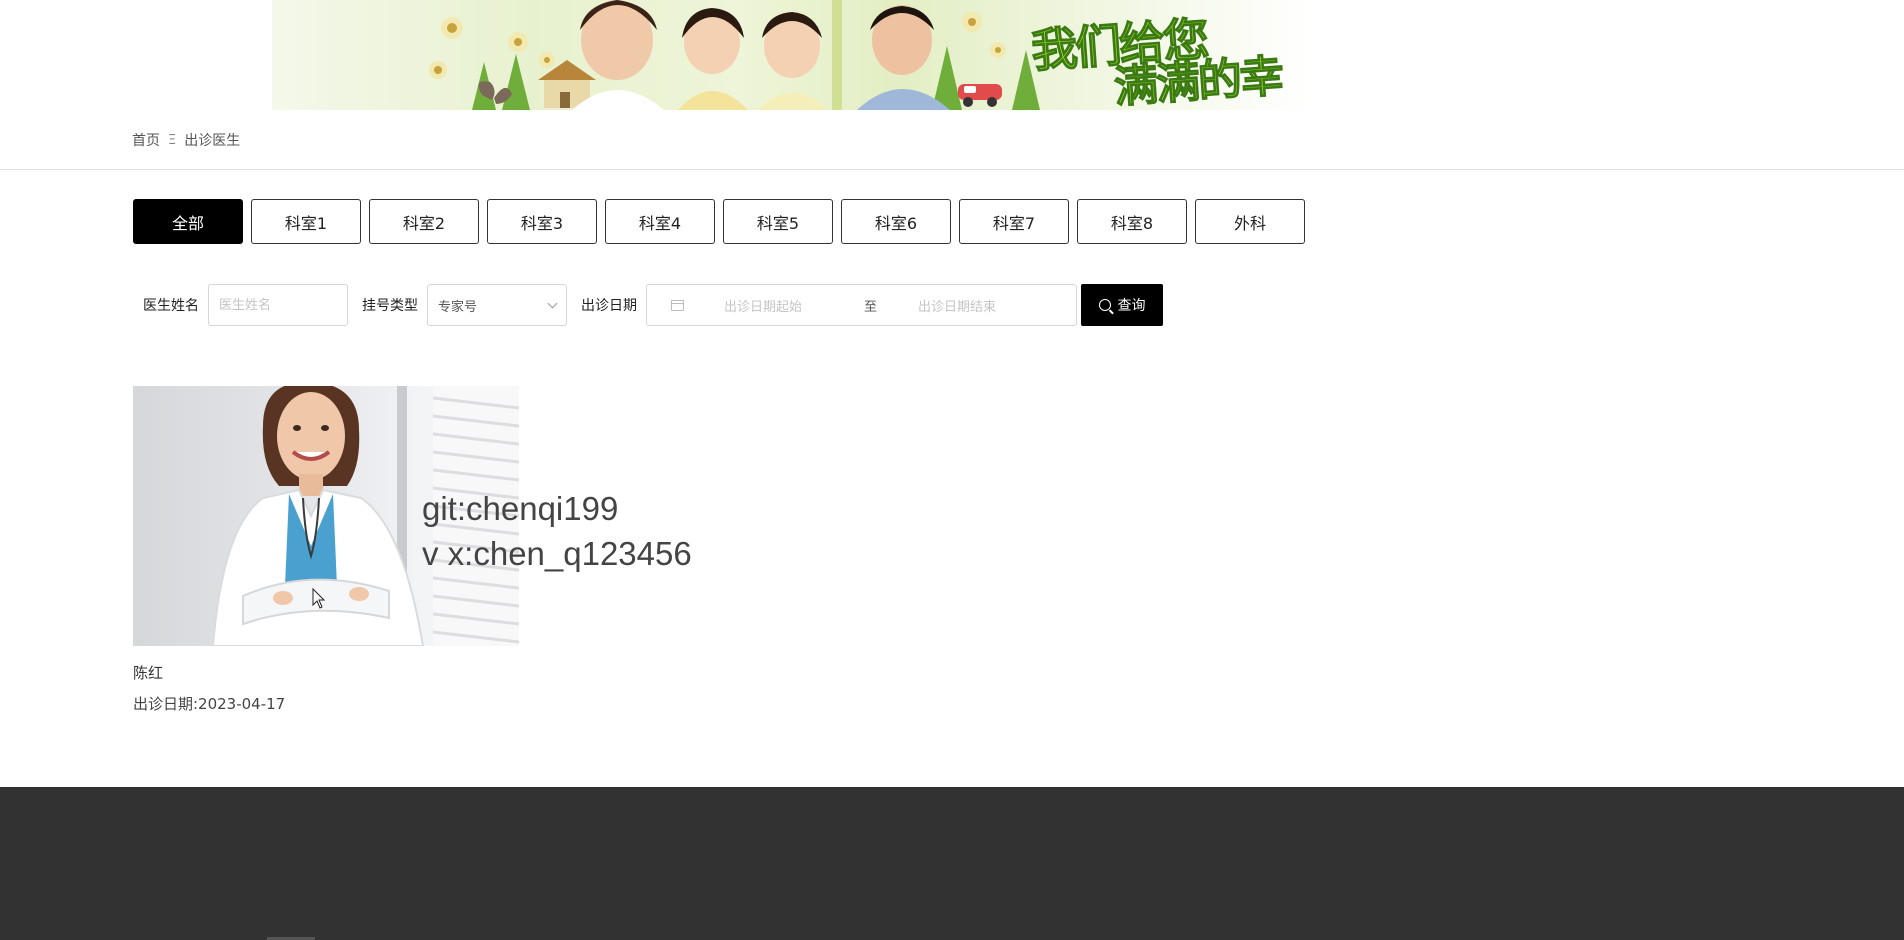  What do you see at coordinates (209, 704) in the screenshot?
I see `doctor-visit-date: 出诊日期:2023-04-17` at bounding box center [209, 704].